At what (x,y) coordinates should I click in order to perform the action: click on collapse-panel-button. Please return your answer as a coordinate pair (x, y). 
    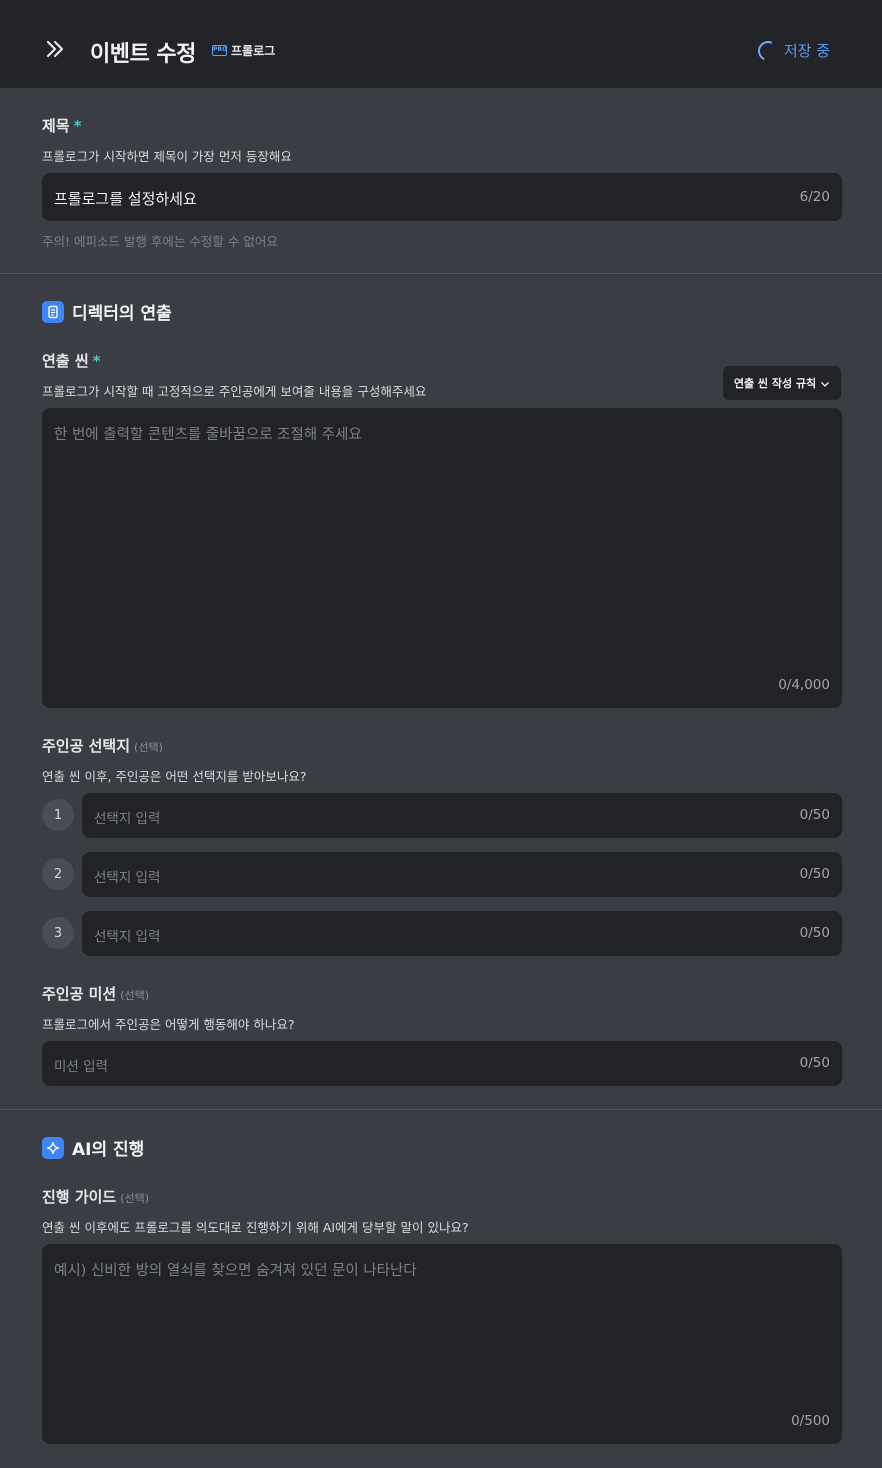
    Looking at the image, I should click on (55, 51).